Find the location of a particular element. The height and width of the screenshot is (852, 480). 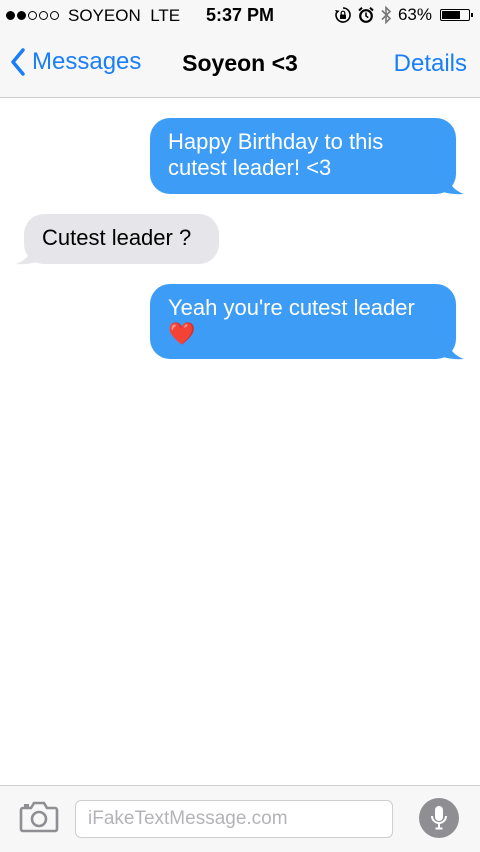

message-input-bar is located at coordinates (240, 818).